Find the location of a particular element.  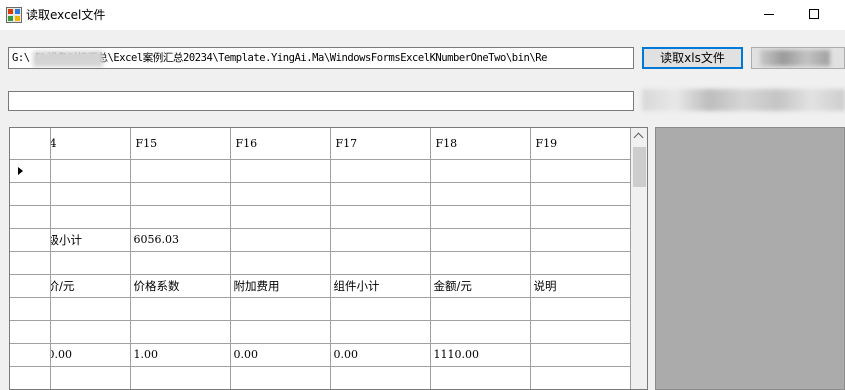

table-row: 0.001.000.000.001110.00 is located at coordinates (320, 355).